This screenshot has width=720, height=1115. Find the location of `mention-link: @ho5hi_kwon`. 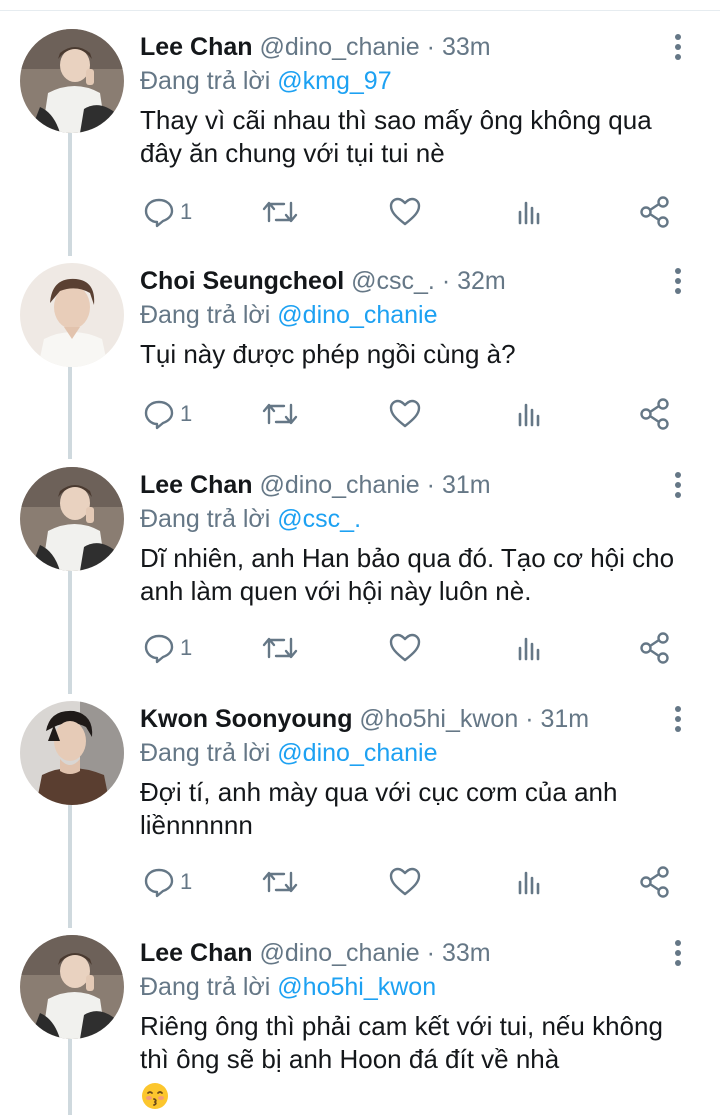

mention-link: @ho5hi_kwon is located at coordinates (356, 987).